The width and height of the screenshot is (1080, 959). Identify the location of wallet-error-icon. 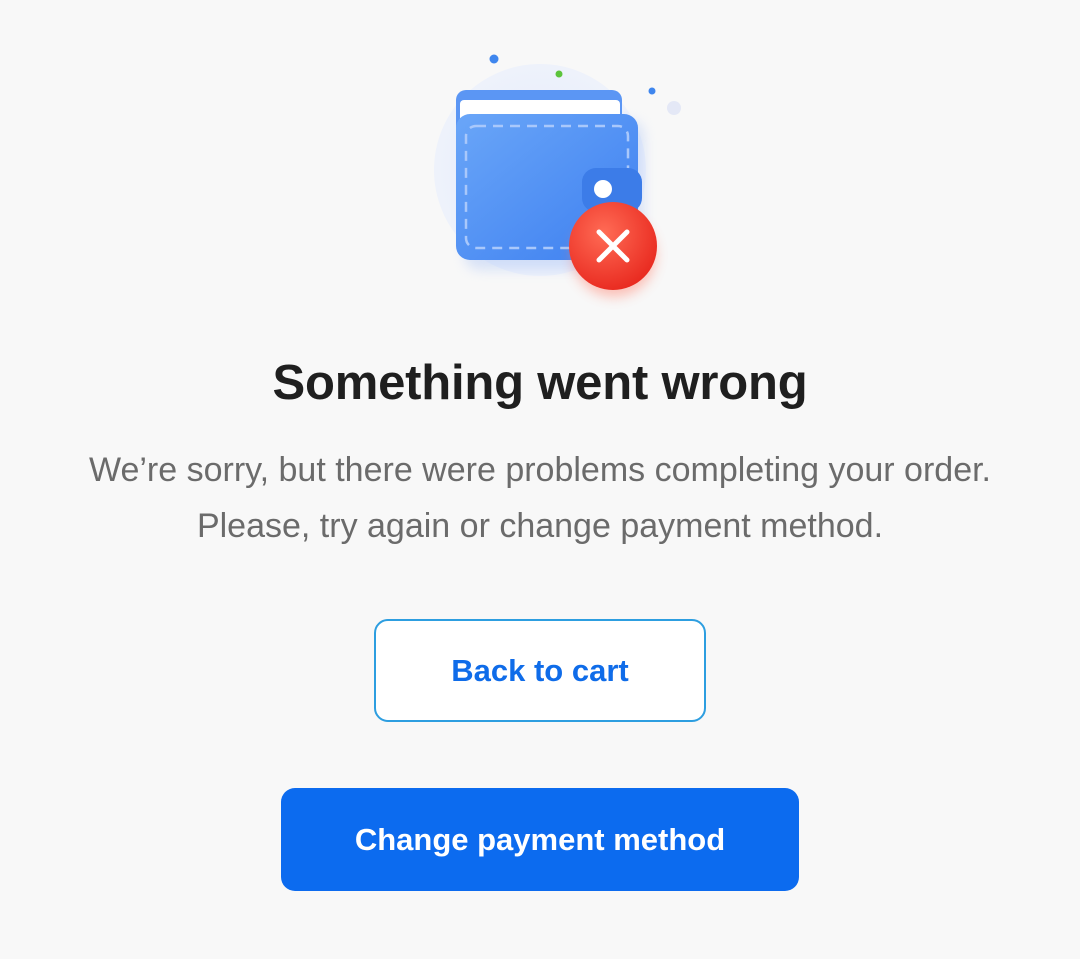
(557, 175).